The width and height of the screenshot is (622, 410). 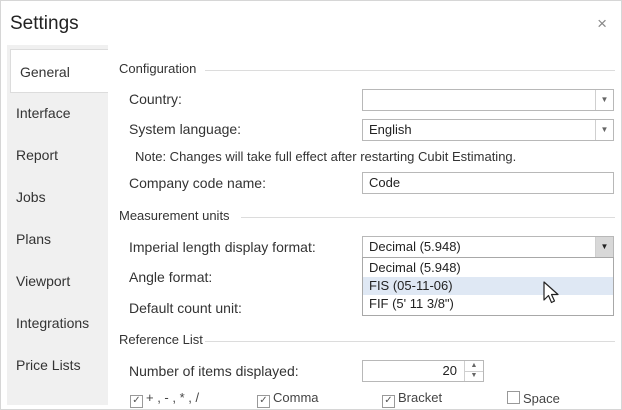 I want to click on tab-interface: Interface, so click(x=57, y=113).